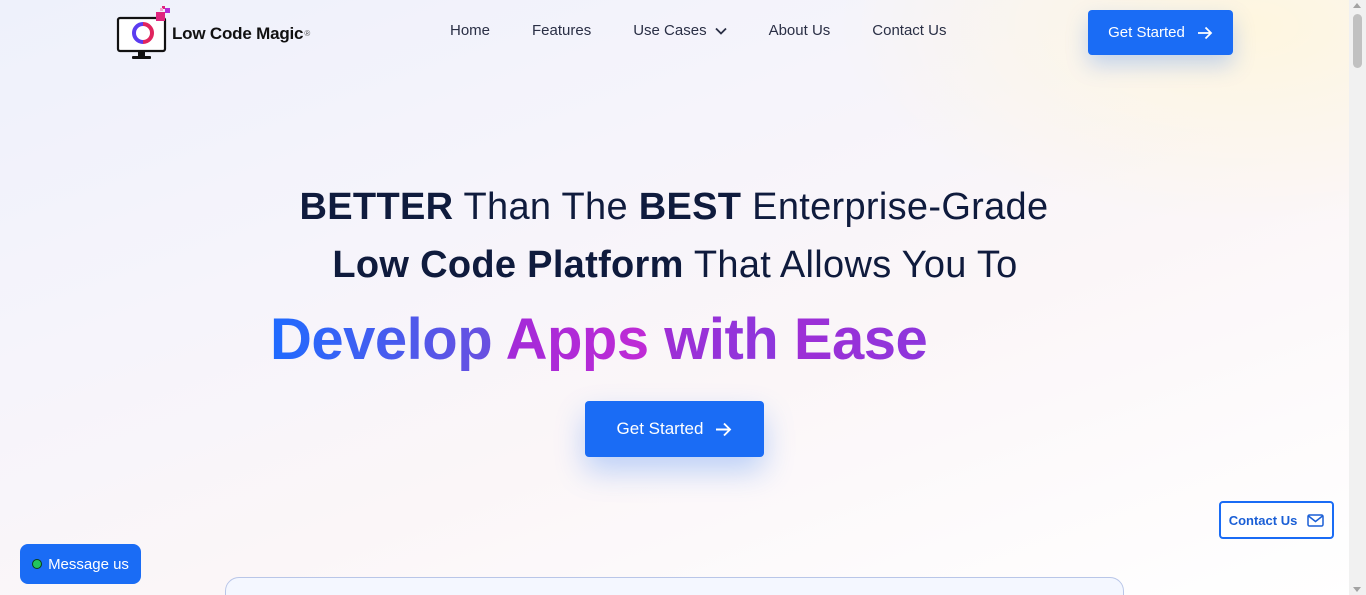 The height and width of the screenshot is (595, 1366). Describe the element at coordinates (37, 564) in the screenshot. I see `online-status-icon` at that location.